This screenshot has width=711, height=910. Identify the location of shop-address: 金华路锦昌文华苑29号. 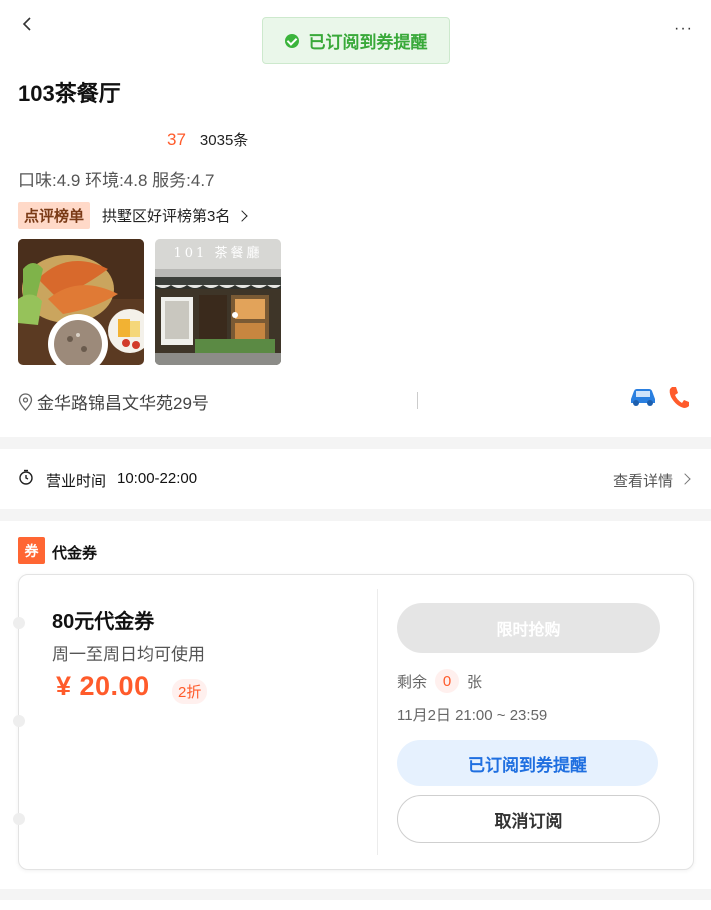
(123, 403).